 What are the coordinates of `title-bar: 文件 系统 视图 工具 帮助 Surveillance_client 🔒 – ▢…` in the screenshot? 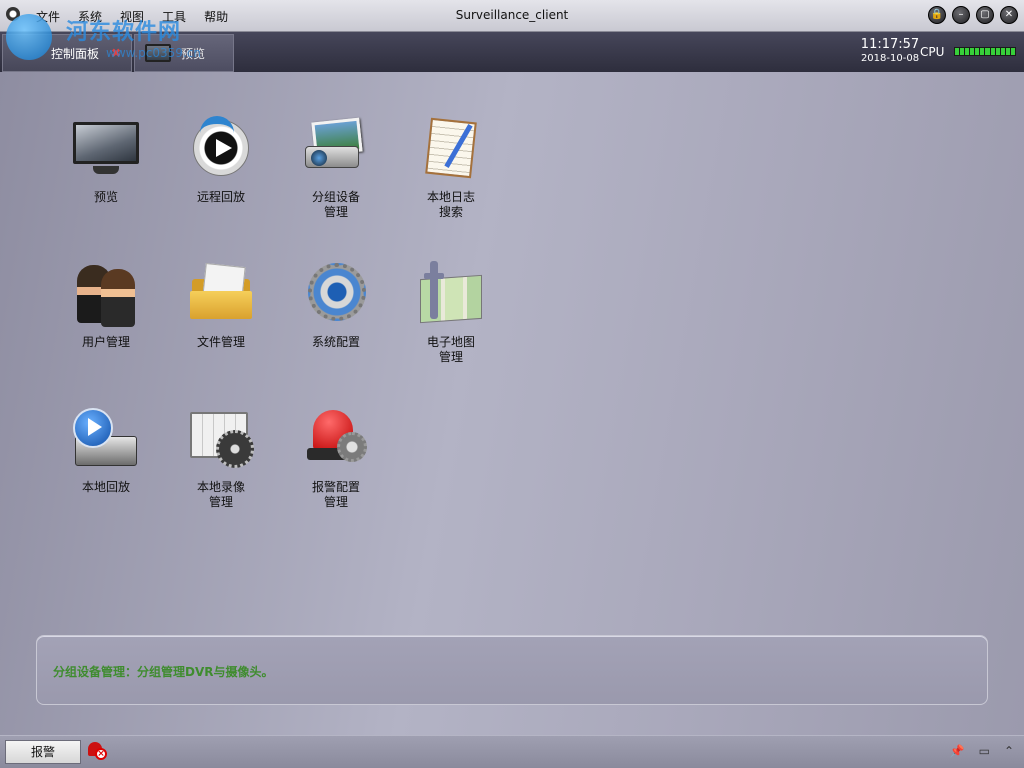 It's located at (512, 16).